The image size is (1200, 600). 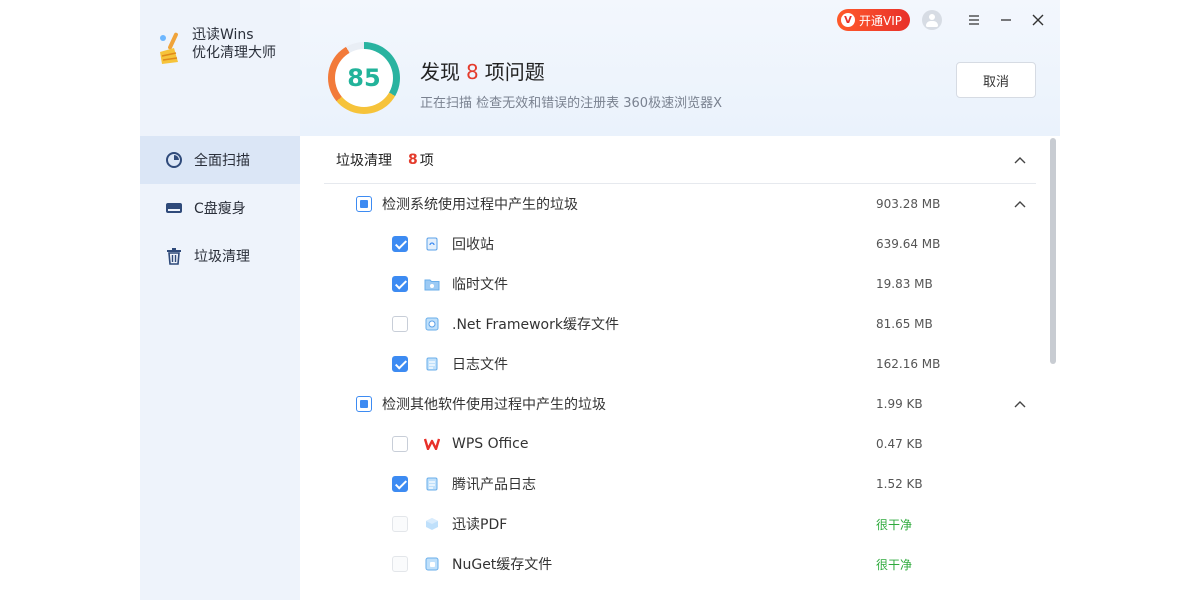 I want to click on item-size: 81.65 MB, so click(x=904, y=324).